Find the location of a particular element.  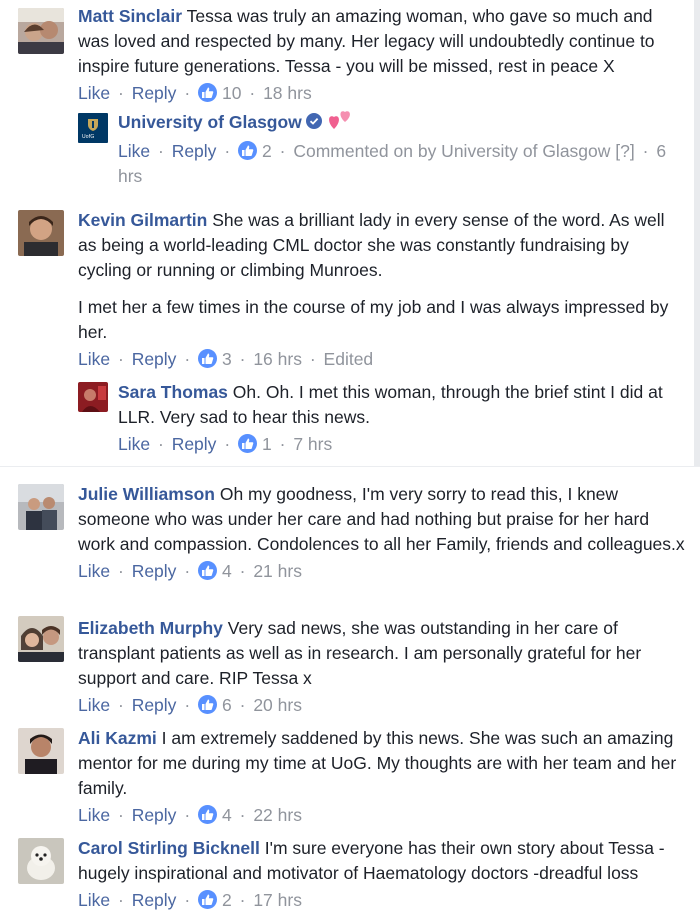

author-name-link: Matt Sinclair is located at coordinates (130, 16).